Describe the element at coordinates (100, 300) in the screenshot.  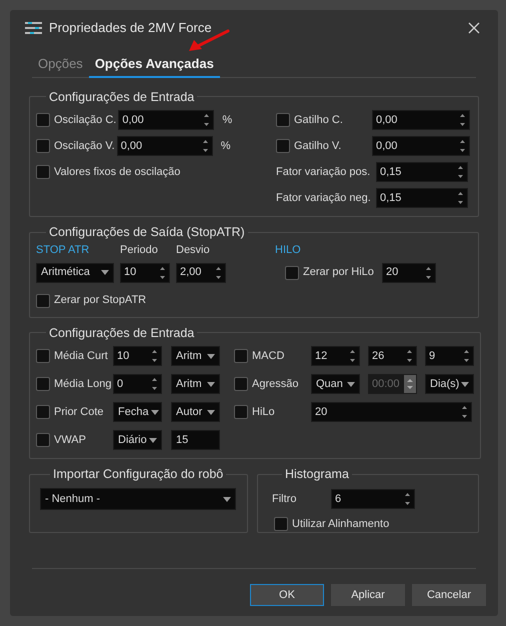
I see `checkbox-label: Zerar por StopATR` at that location.